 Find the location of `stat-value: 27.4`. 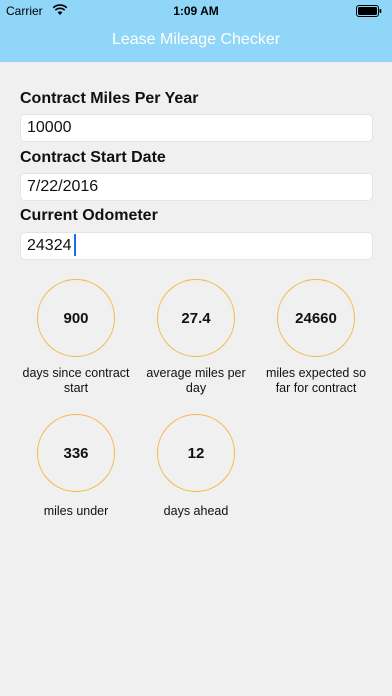

stat-value: 27.4 is located at coordinates (196, 318).